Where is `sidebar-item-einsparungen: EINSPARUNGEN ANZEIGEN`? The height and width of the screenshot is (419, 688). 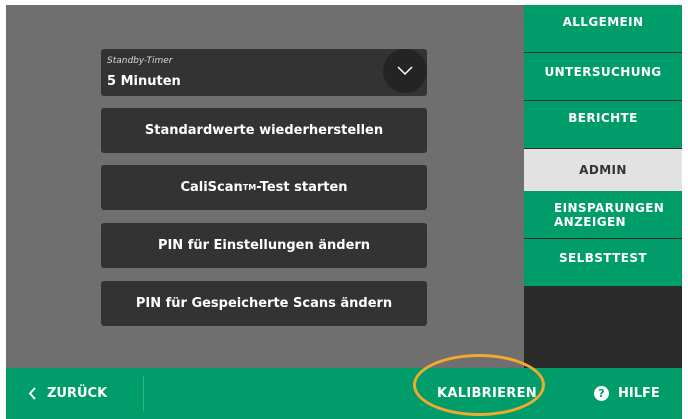 sidebar-item-einsparungen: EINSPARUNGEN ANZEIGEN is located at coordinates (603, 214).